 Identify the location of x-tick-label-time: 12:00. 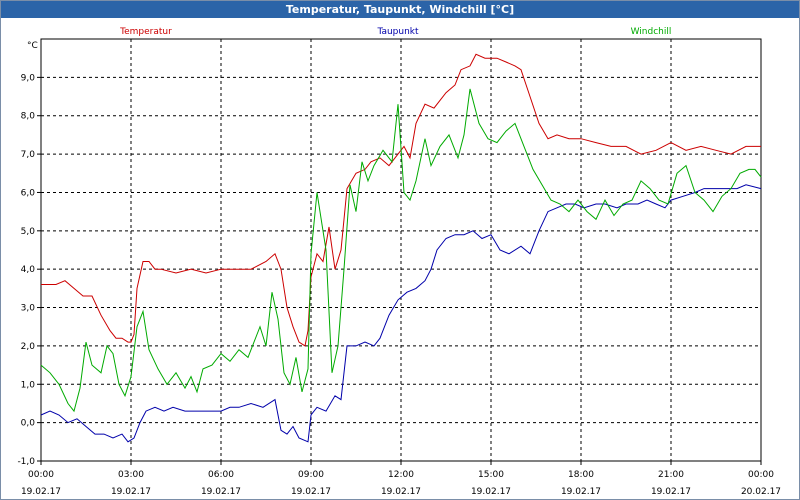
(401, 475).